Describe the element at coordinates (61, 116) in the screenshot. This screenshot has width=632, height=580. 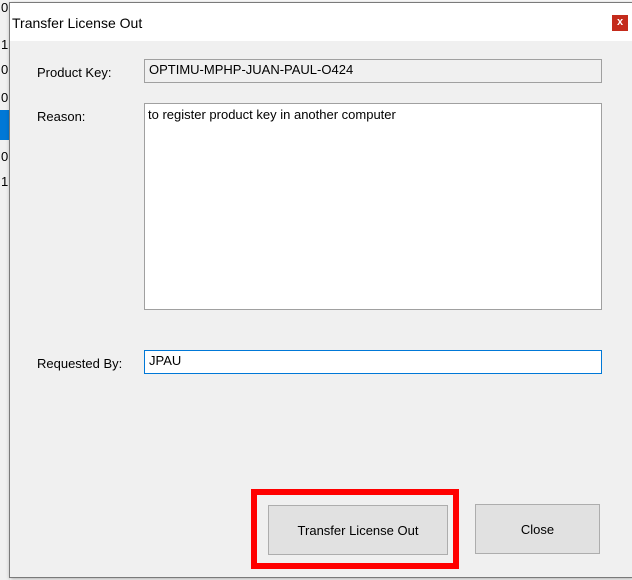
I see `reason-label: Reason:` at that location.